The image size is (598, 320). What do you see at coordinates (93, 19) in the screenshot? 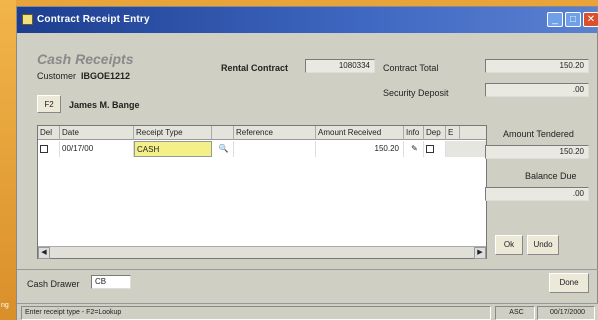
I see `window-title: Contract Receipt Entry` at bounding box center [93, 19].